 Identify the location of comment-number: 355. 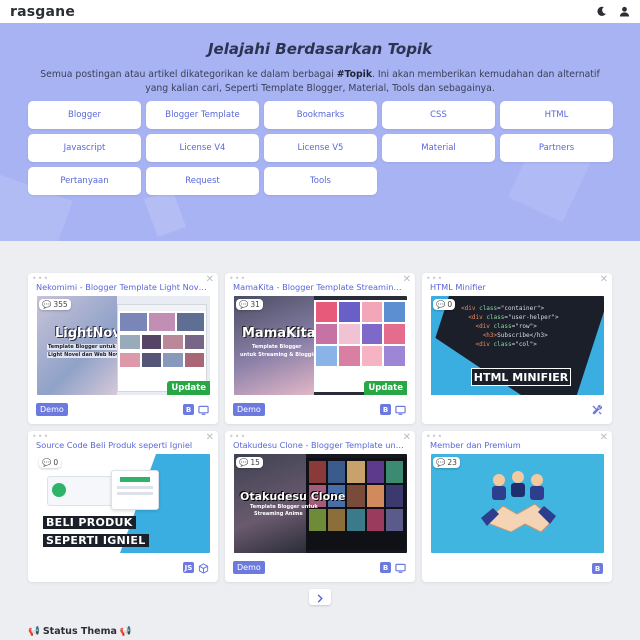
(60, 304).